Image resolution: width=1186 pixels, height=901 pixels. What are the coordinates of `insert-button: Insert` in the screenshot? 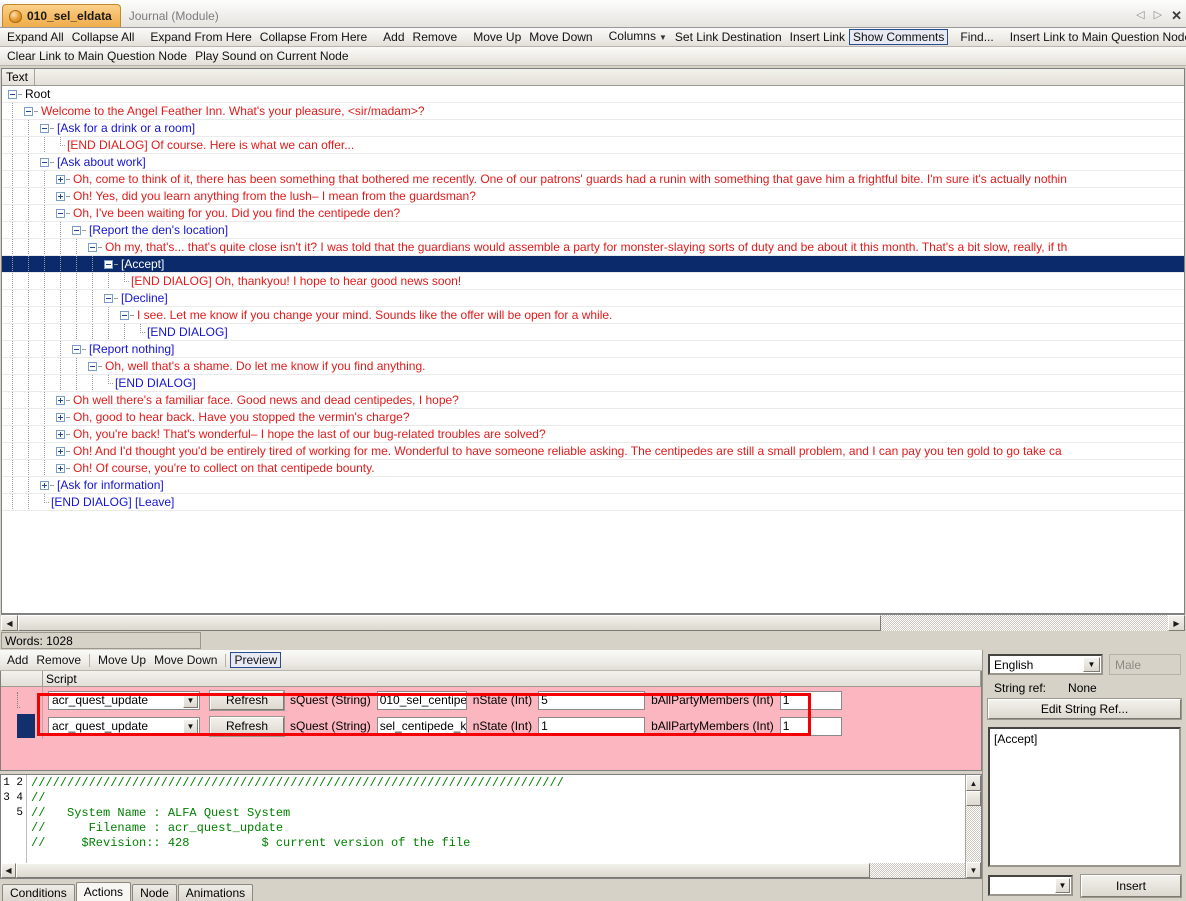 It's located at (1131, 886).